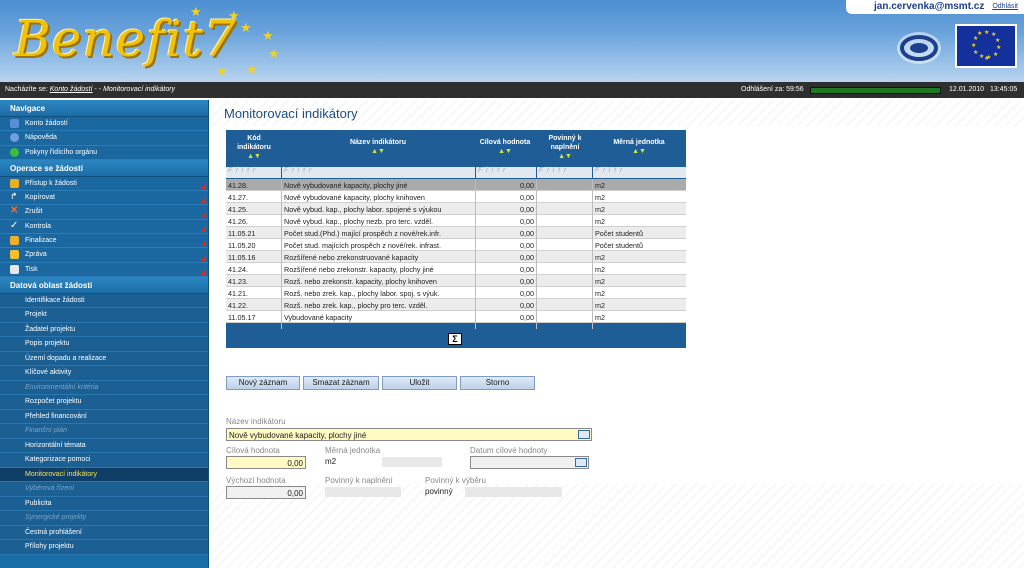 This screenshot has width=1024, height=568. What do you see at coordinates (263, 383) in the screenshot?
I see `new-record-button: Nový záznam` at bounding box center [263, 383].